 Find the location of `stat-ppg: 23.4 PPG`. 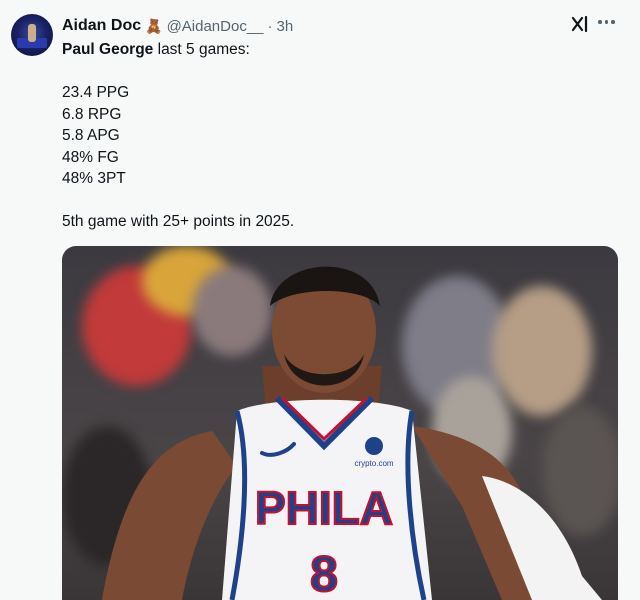

stat-ppg: 23.4 PPG is located at coordinates (96, 92).